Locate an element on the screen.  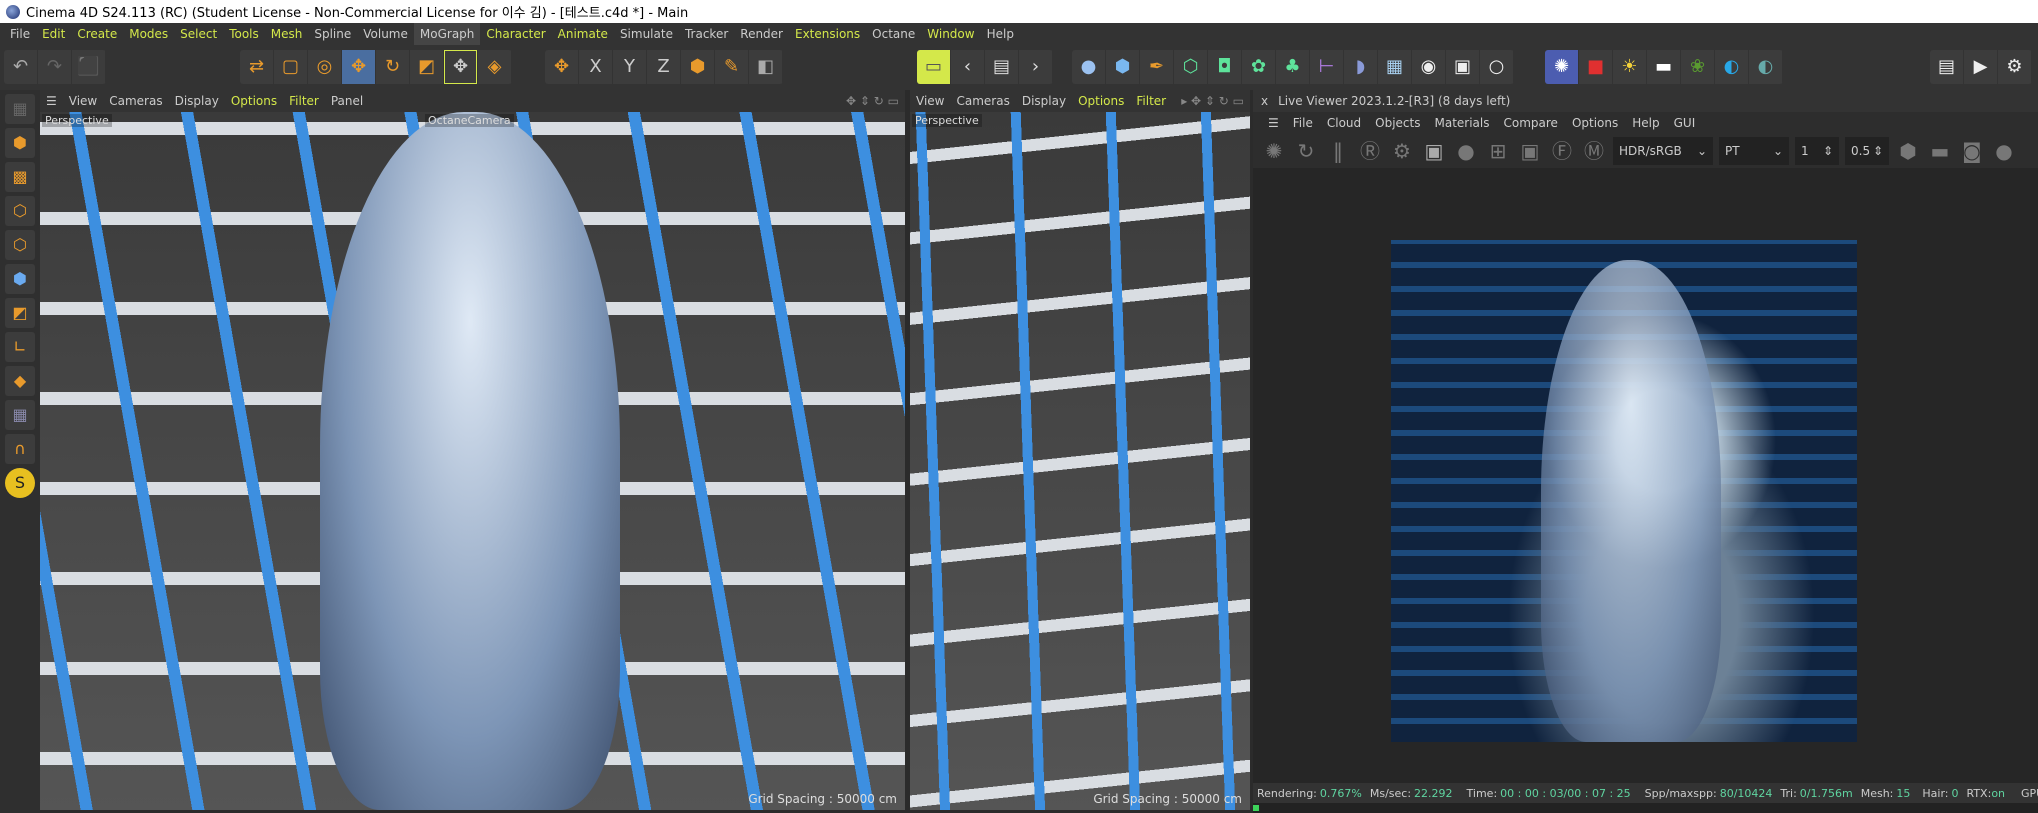
z-axis-icon: Z is located at coordinates (664, 67).